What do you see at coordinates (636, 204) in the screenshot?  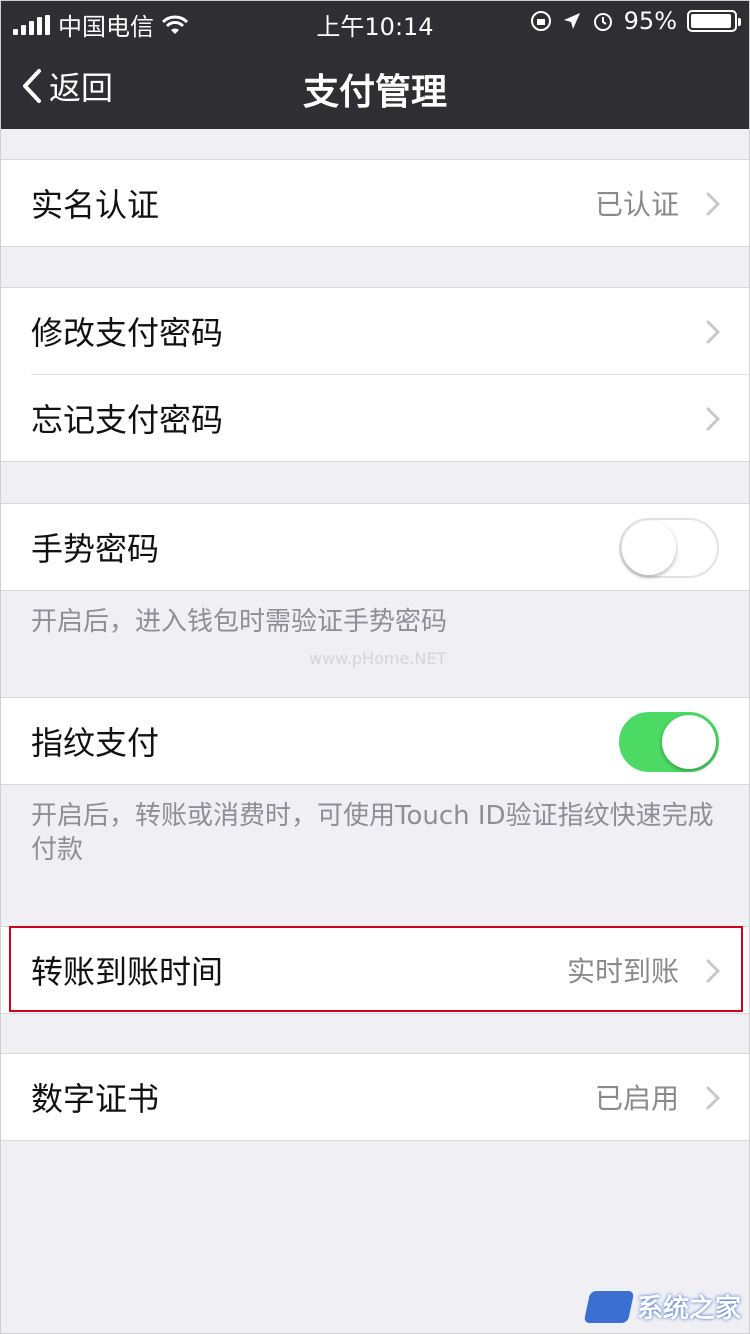 I see `row-value: 已认证` at bounding box center [636, 204].